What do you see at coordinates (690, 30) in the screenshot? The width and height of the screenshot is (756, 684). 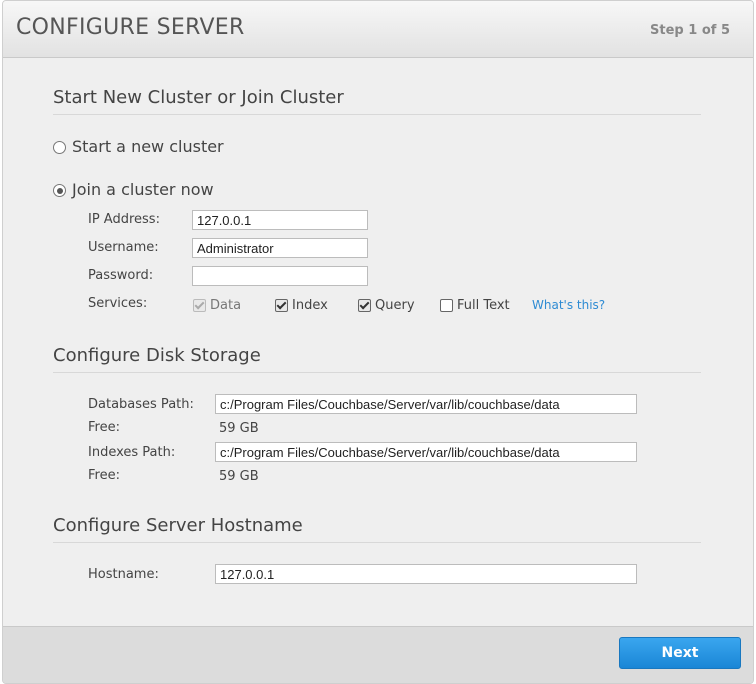 I see `step-indicator: Step 1 of 5` at bounding box center [690, 30].